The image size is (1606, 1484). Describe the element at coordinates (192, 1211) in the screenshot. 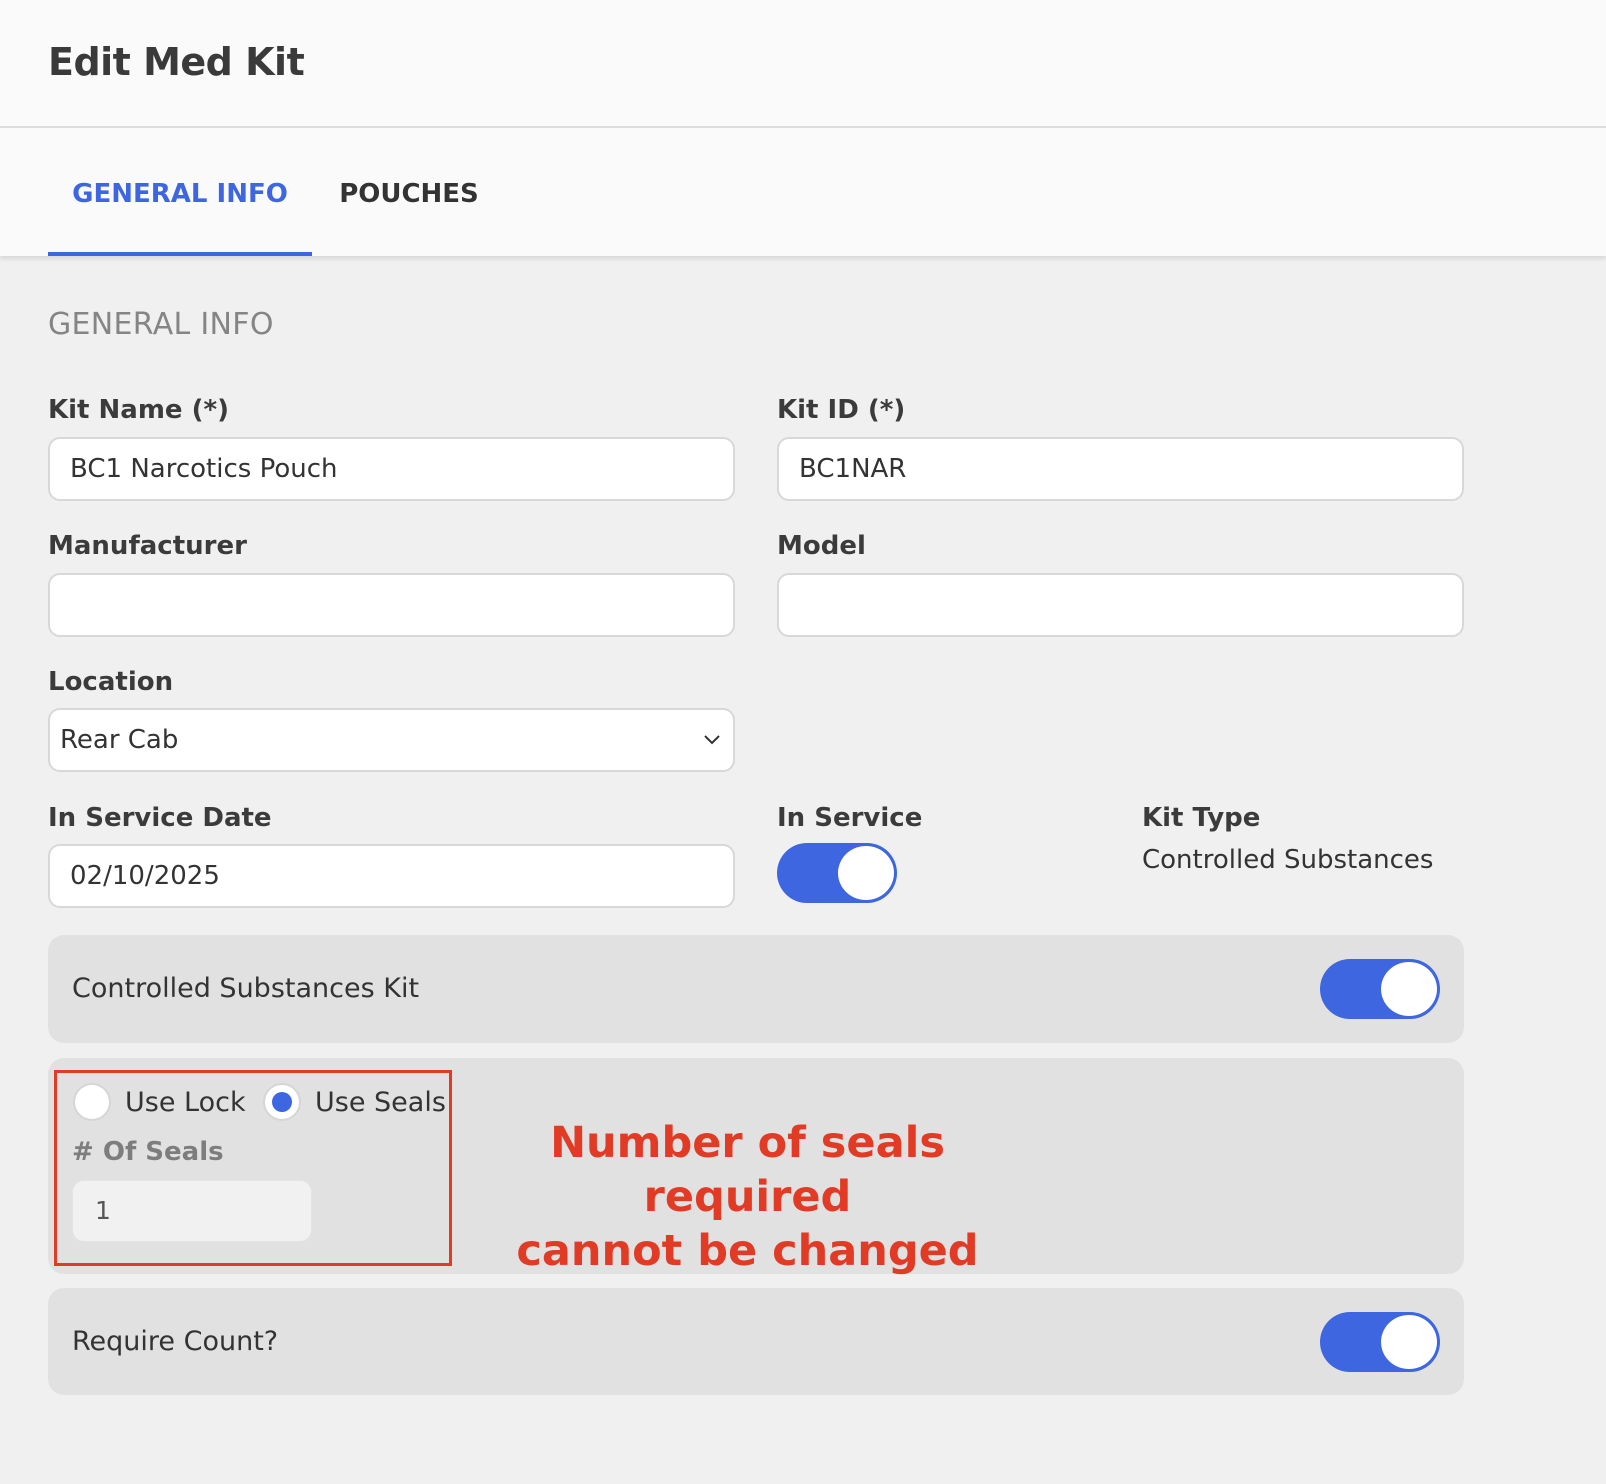

I see `seals-count-input: 1` at that location.